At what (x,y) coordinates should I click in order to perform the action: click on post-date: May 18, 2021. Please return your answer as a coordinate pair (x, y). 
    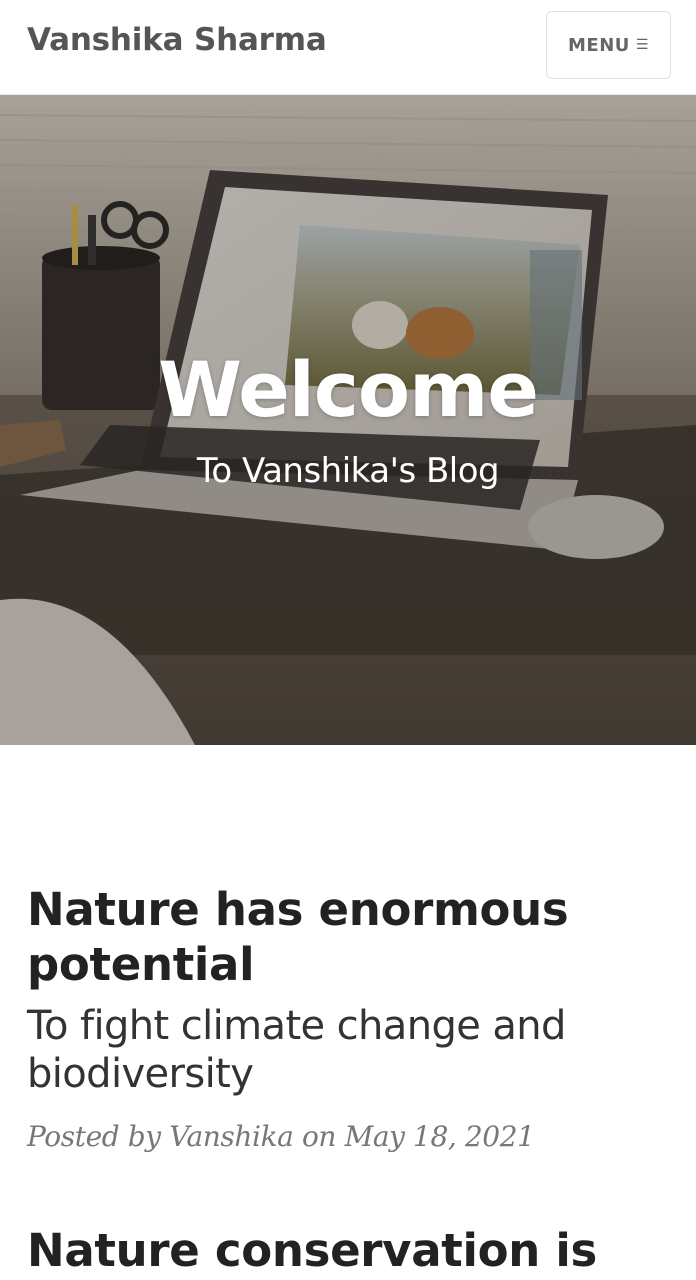
    Looking at the image, I should click on (439, 1136).